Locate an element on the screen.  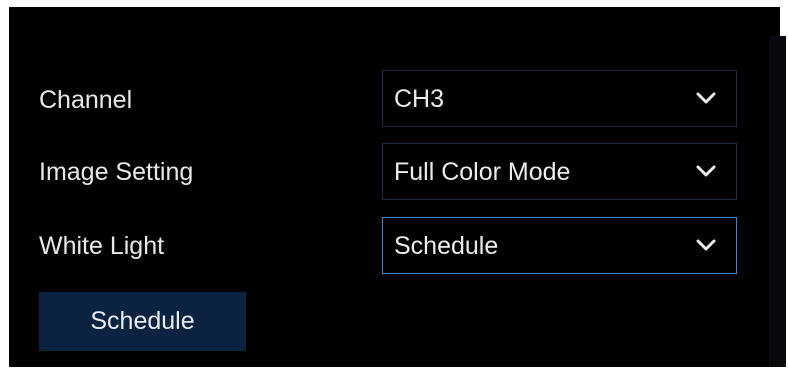
white-light-dropdown: Schedule is located at coordinates (559, 245).